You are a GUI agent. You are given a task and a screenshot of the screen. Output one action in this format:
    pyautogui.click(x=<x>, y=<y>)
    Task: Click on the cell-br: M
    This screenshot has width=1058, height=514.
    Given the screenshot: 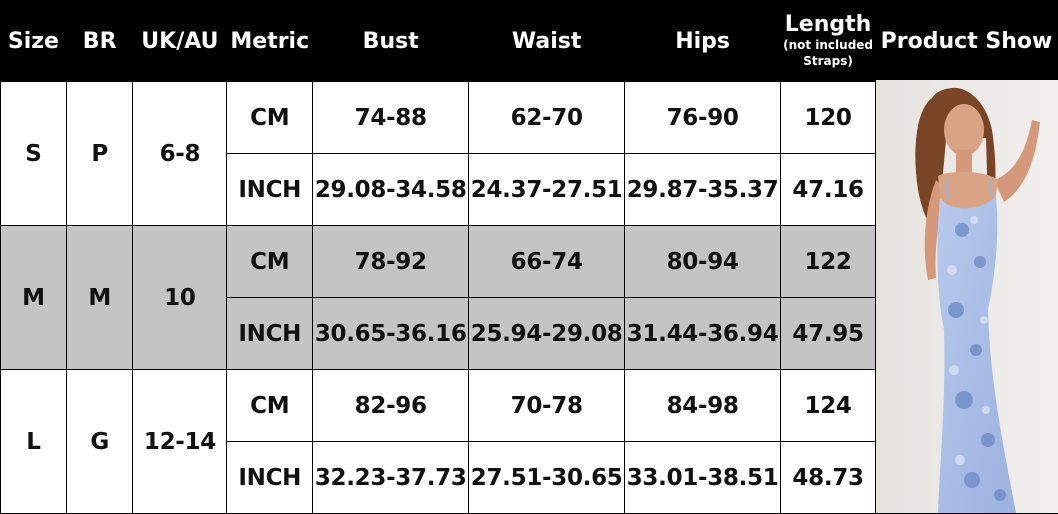 What is the action you would take?
    pyautogui.click(x=99, y=297)
    